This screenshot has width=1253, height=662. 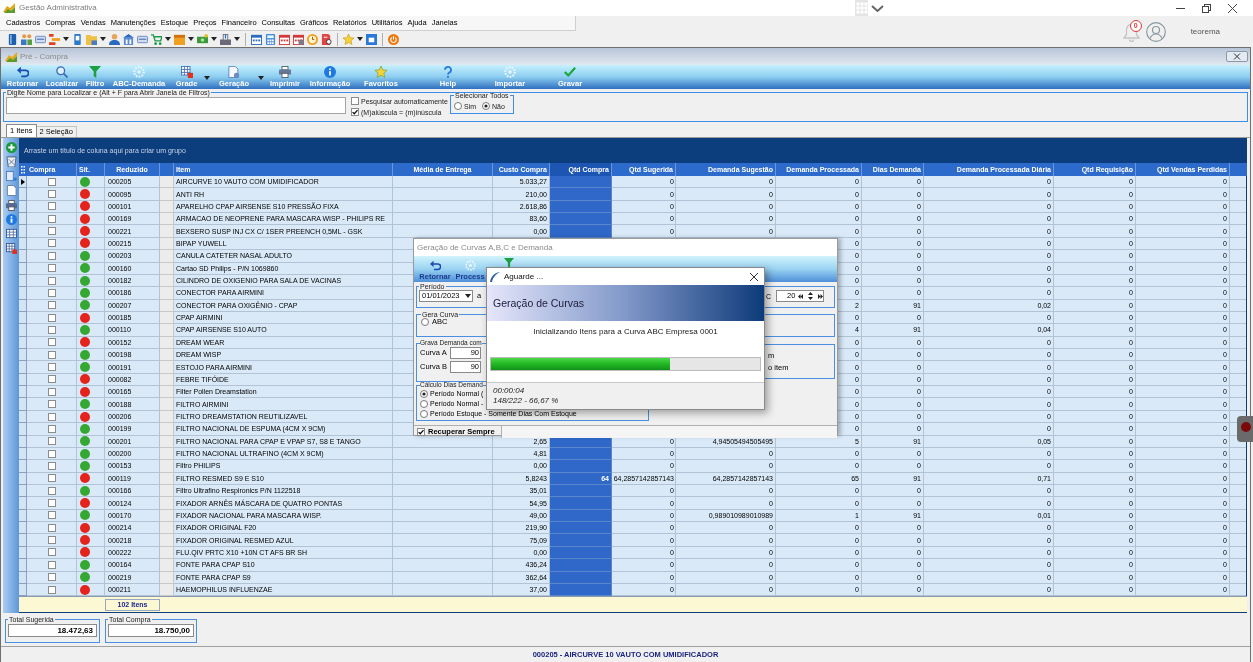 I want to click on tray-icon, so click(x=225, y=39).